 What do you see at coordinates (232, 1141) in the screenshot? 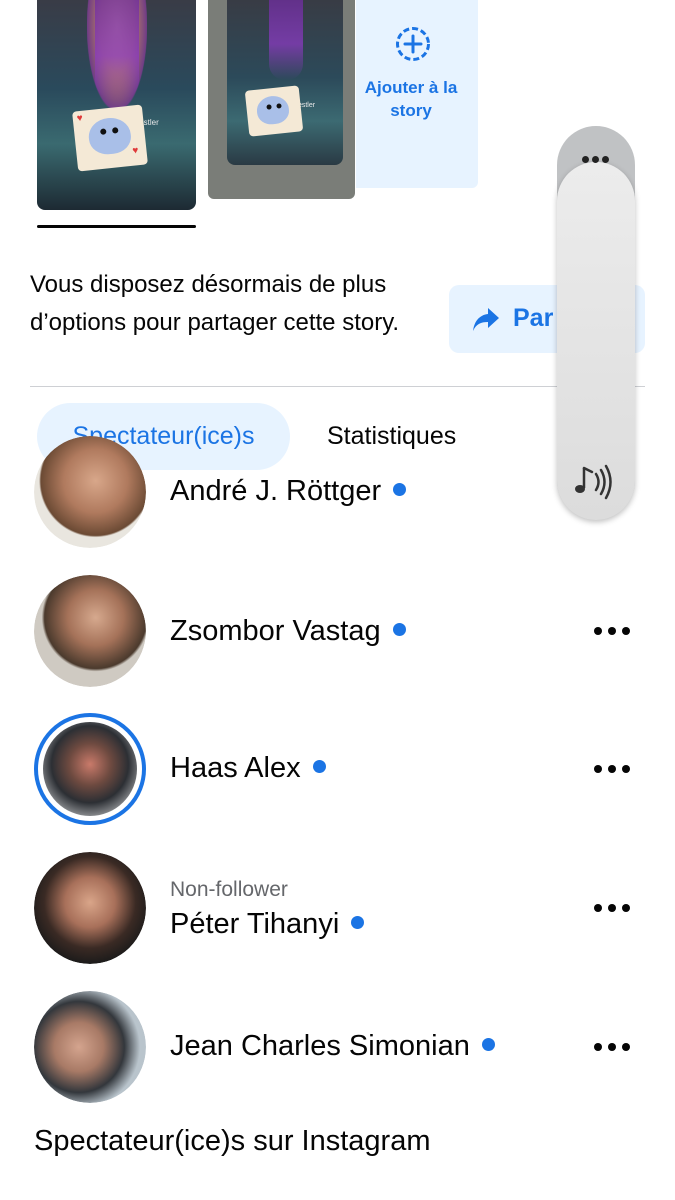
I see `instagram-viewers-title: Spectateur(ice)s sur Instagram` at bounding box center [232, 1141].